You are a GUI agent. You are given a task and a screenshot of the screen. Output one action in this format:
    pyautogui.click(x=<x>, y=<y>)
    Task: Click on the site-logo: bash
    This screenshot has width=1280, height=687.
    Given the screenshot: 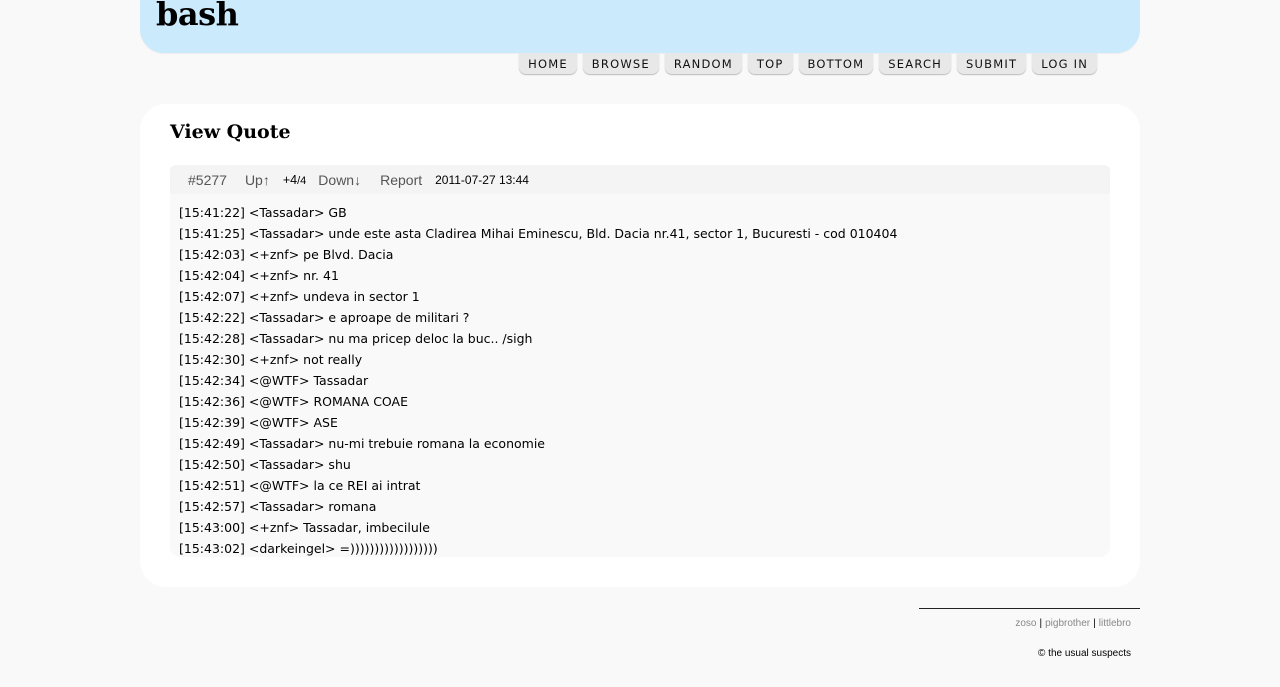 What is the action you would take?
    pyautogui.click(x=197, y=17)
    